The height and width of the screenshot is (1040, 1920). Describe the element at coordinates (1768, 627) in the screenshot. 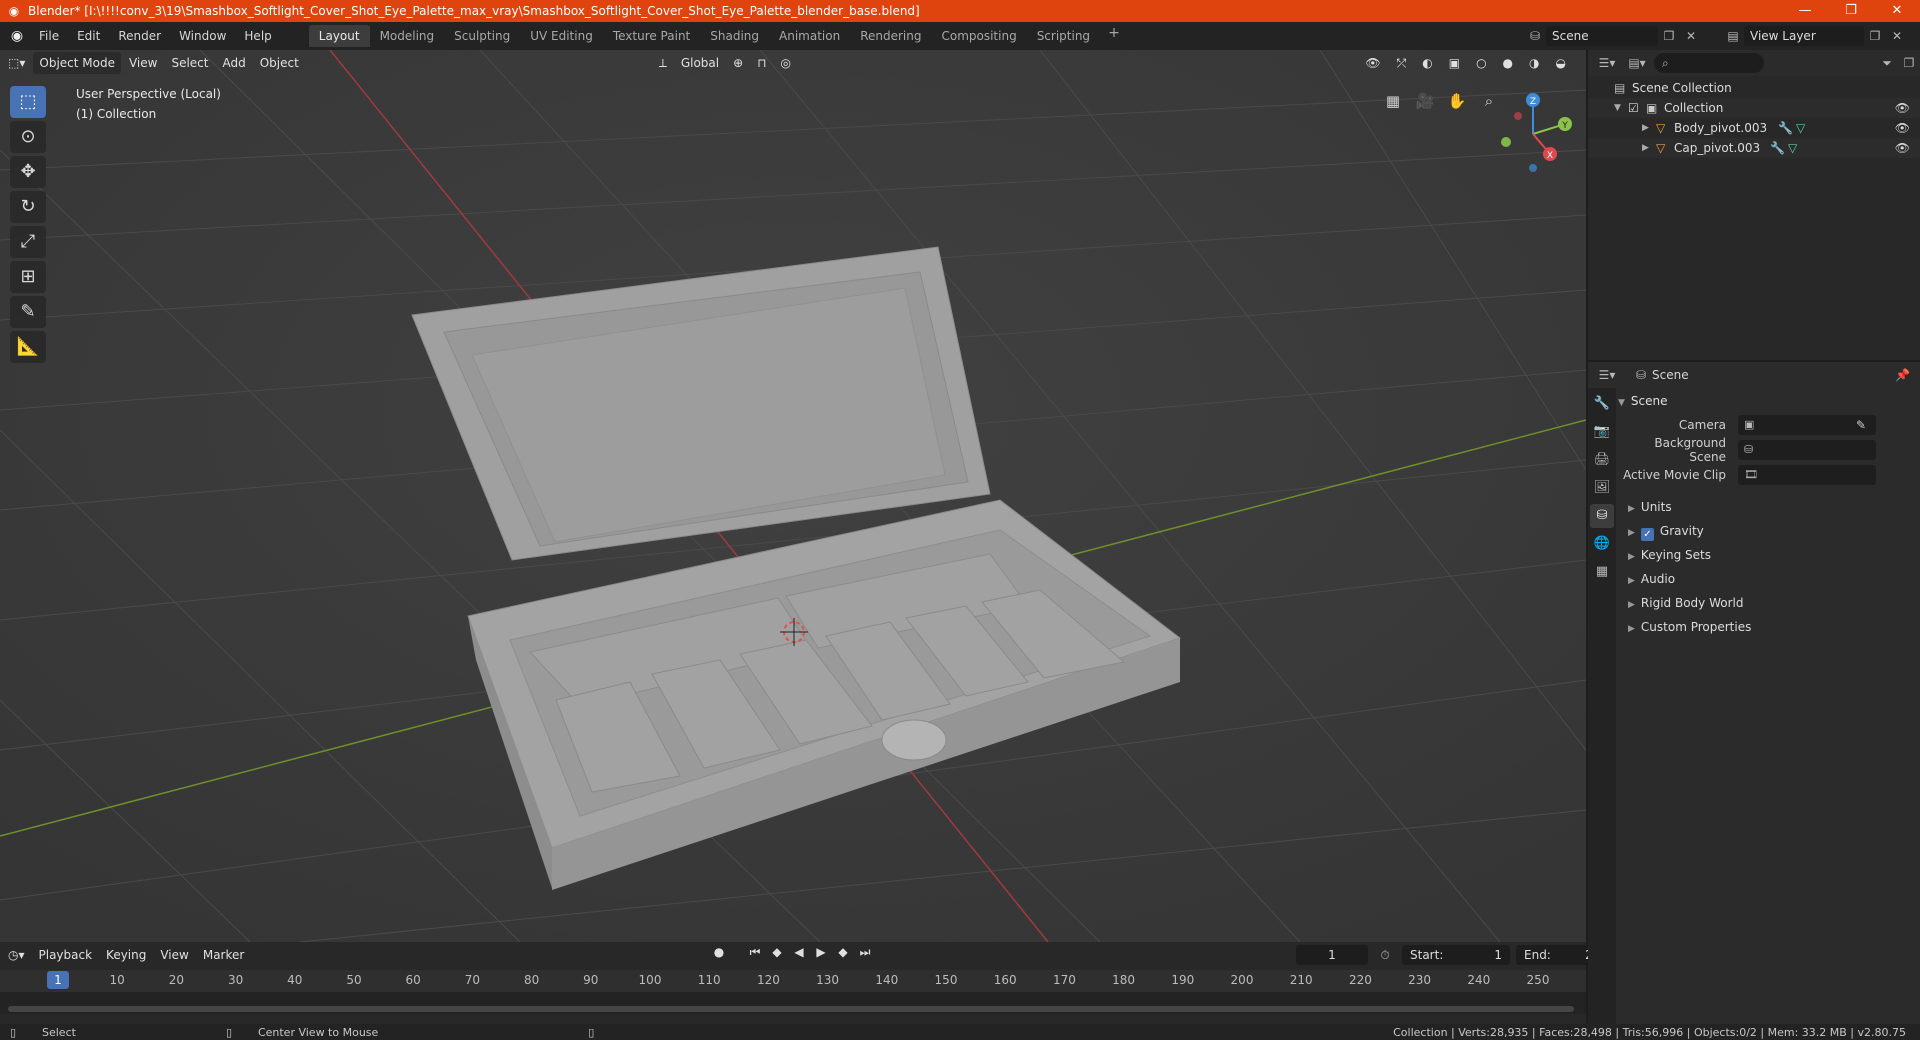

I see `custom-properties-panel: ▶ Custom Properties` at that location.